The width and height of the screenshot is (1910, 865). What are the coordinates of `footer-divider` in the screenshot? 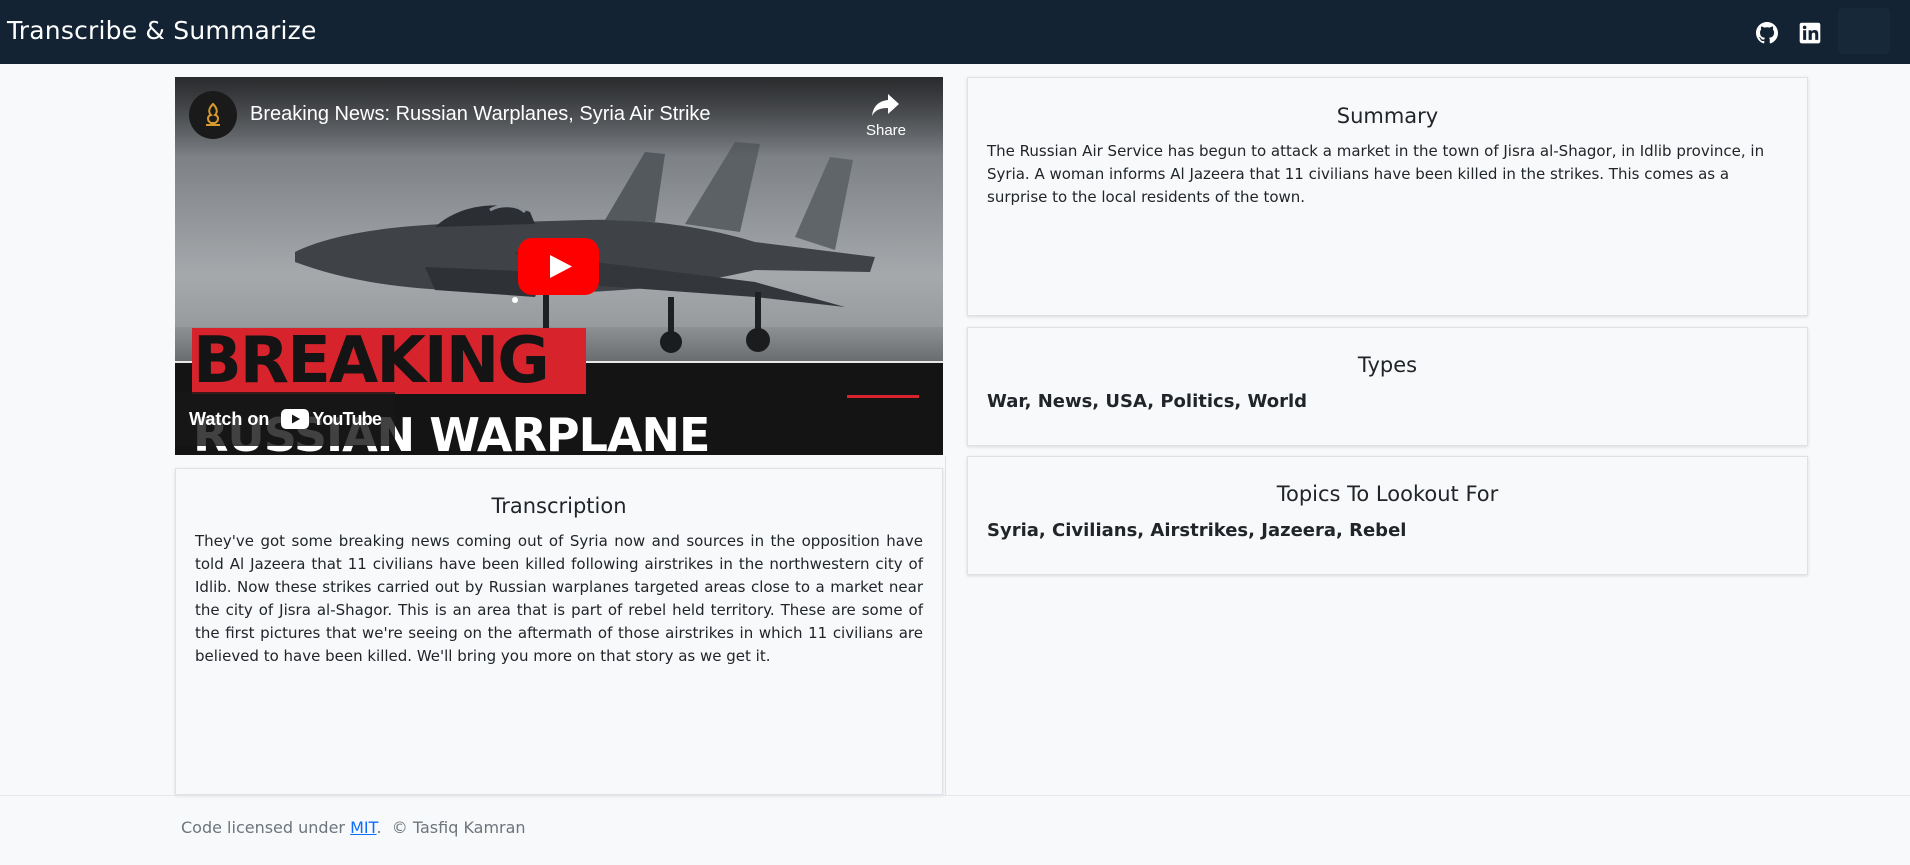 It's located at (955, 795).